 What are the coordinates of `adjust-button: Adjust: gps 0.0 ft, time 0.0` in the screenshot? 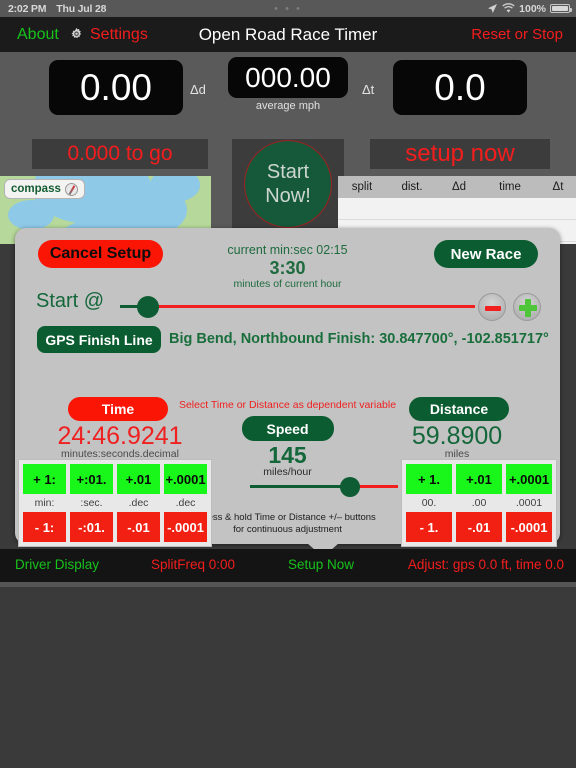 It's located at (486, 564).